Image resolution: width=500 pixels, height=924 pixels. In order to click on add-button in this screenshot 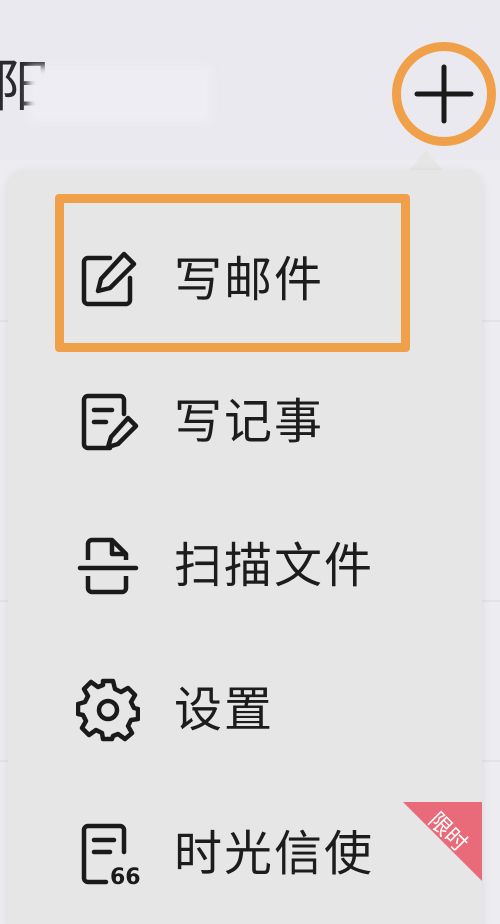, I will do `click(444, 94)`.